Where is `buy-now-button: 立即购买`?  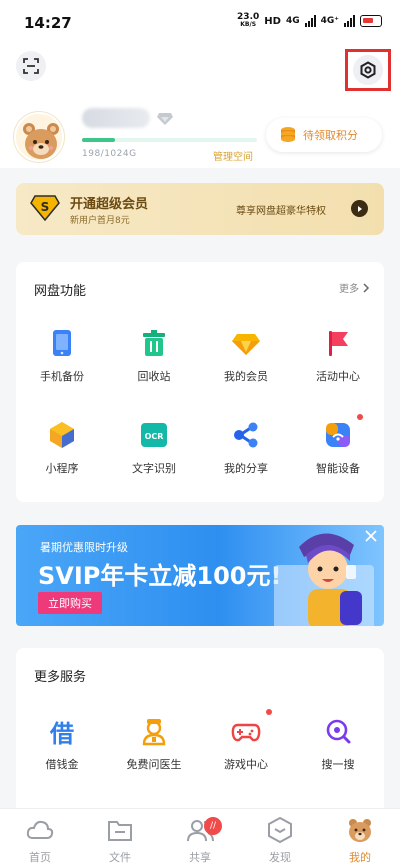 buy-now-button: 立即购买 is located at coordinates (70, 603).